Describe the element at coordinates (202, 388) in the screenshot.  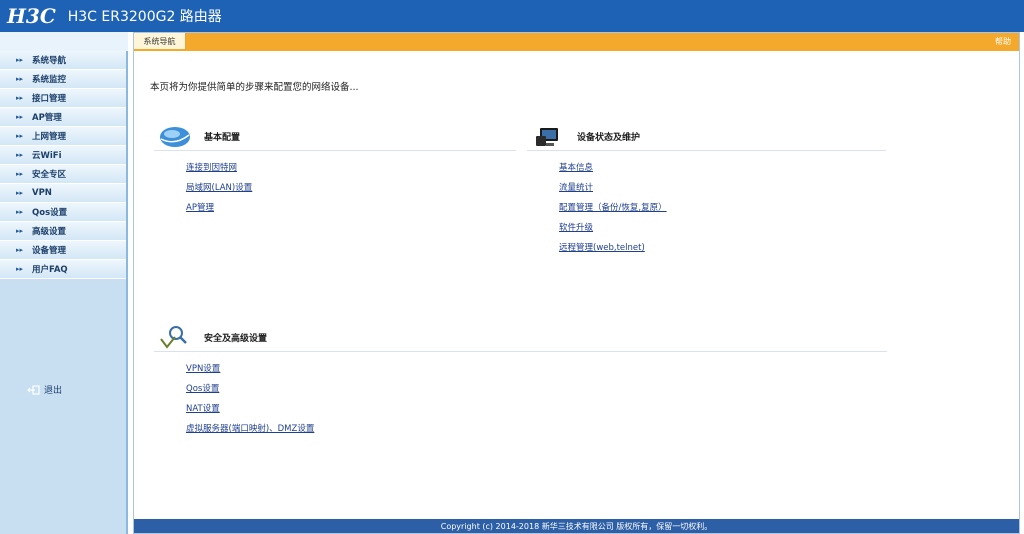
I see `link-qos-settings: Qos设置` at that location.